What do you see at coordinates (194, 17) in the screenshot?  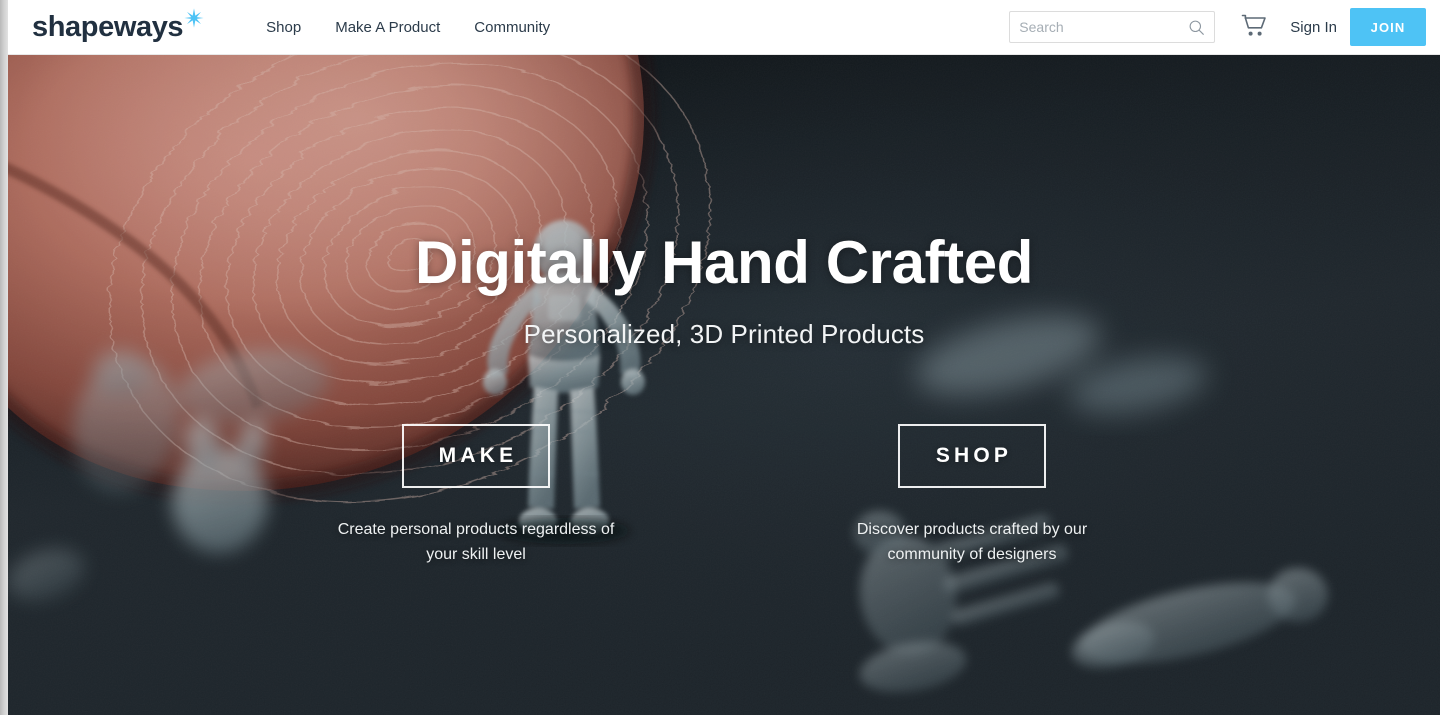 I see `sparkle-star-icon` at bounding box center [194, 17].